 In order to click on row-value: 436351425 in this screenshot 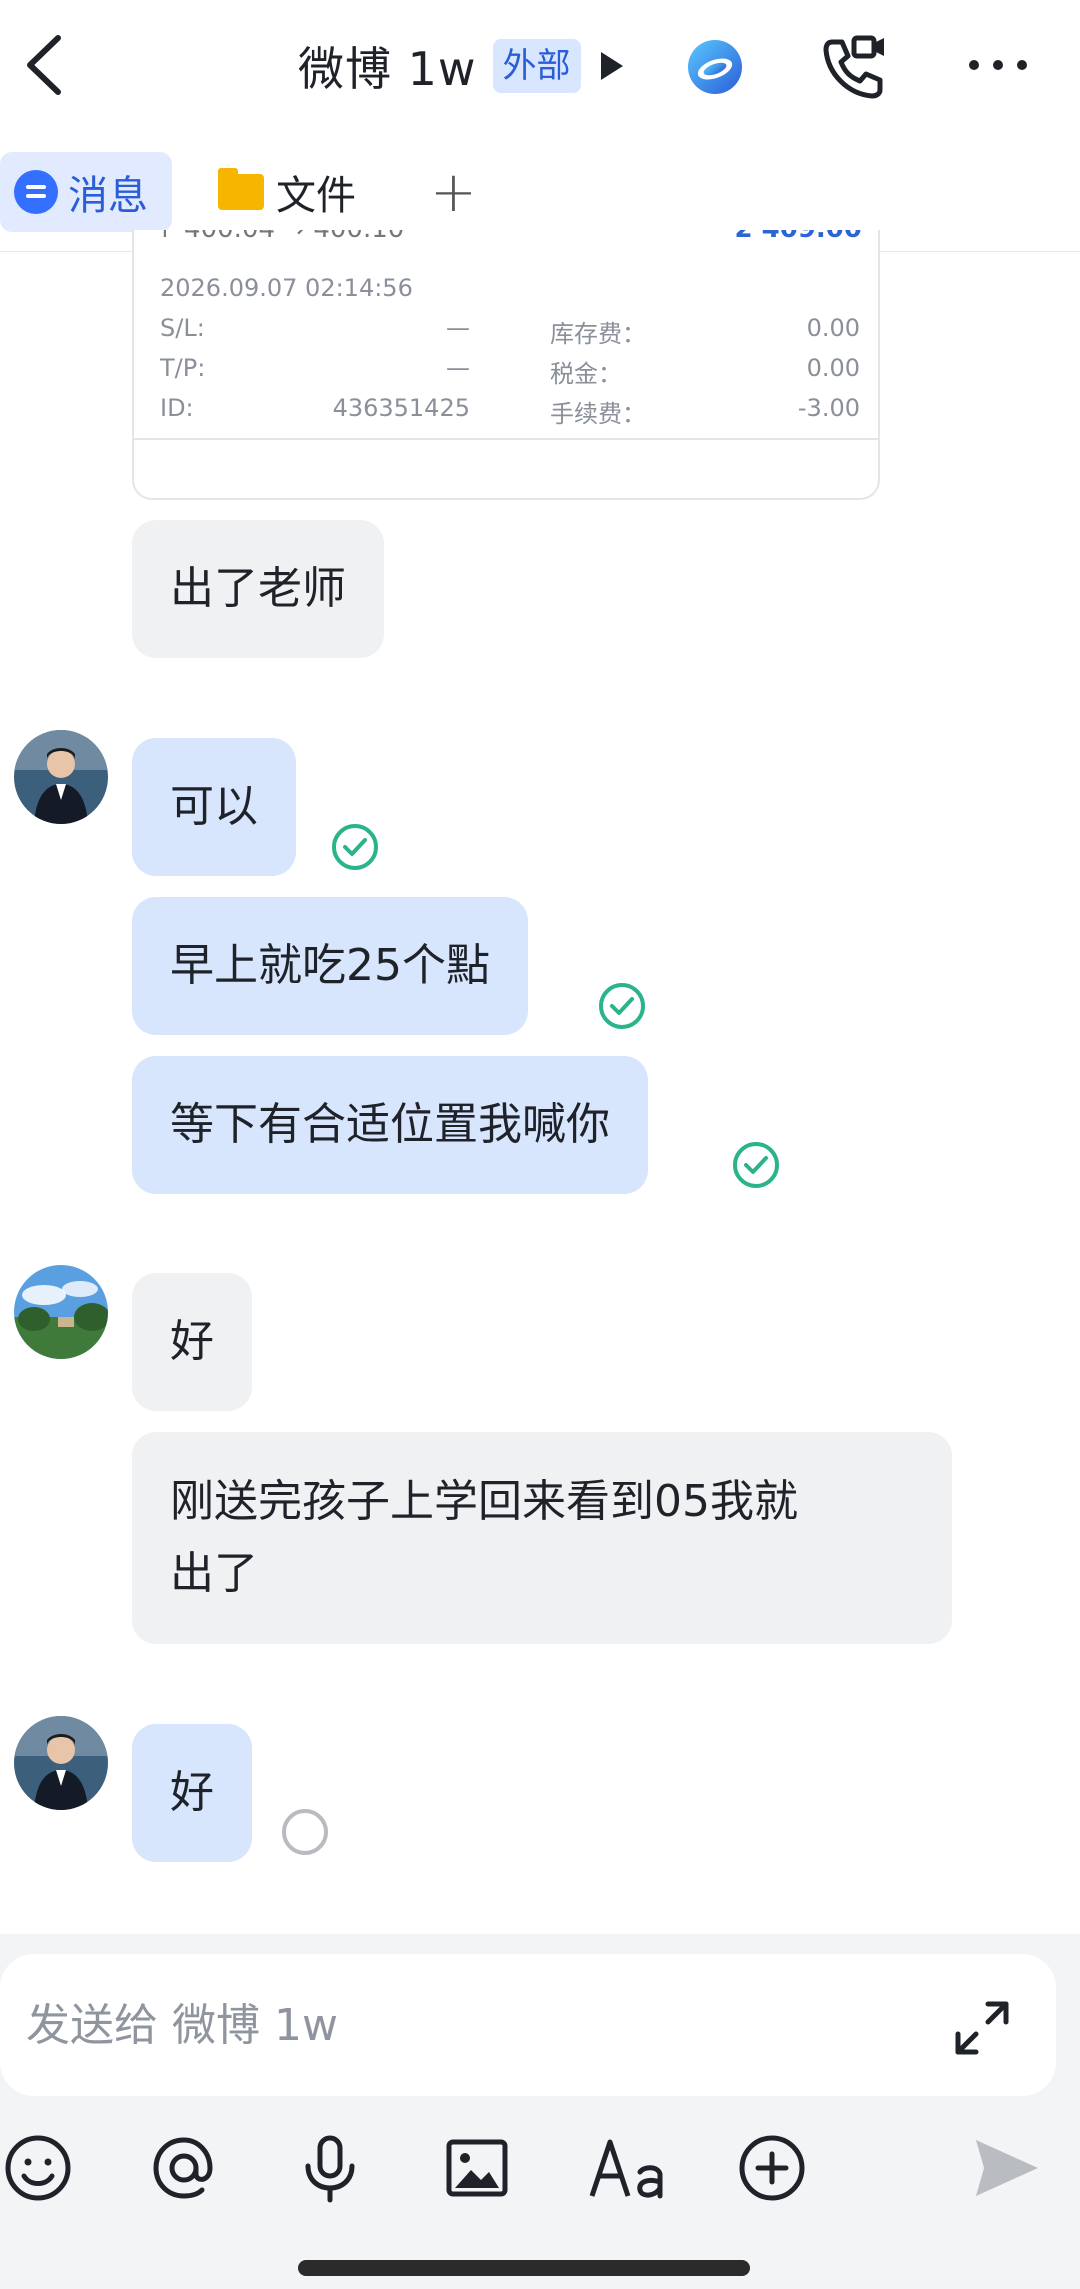, I will do `click(401, 408)`.